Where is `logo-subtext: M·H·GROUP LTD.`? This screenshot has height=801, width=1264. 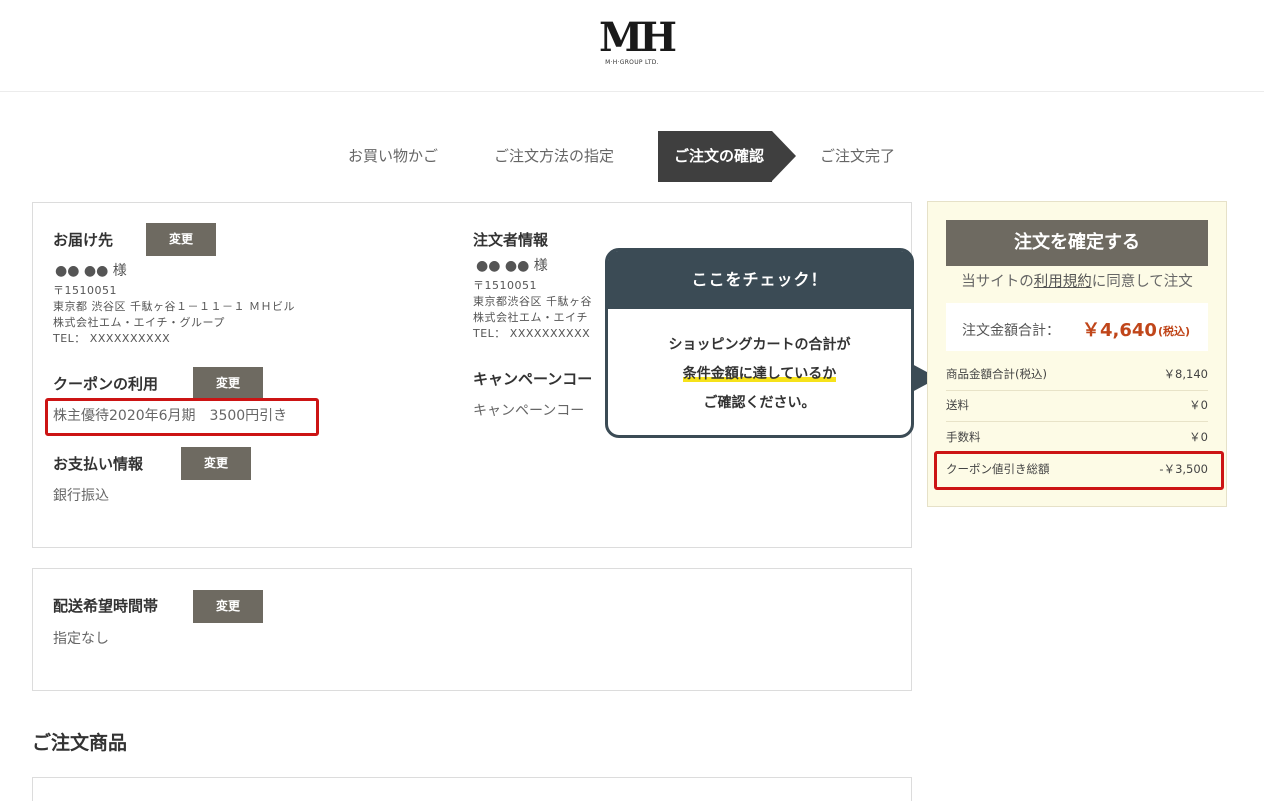
logo-subtext: M·H·GROUP LTD. is located at coordinates (632, 62).